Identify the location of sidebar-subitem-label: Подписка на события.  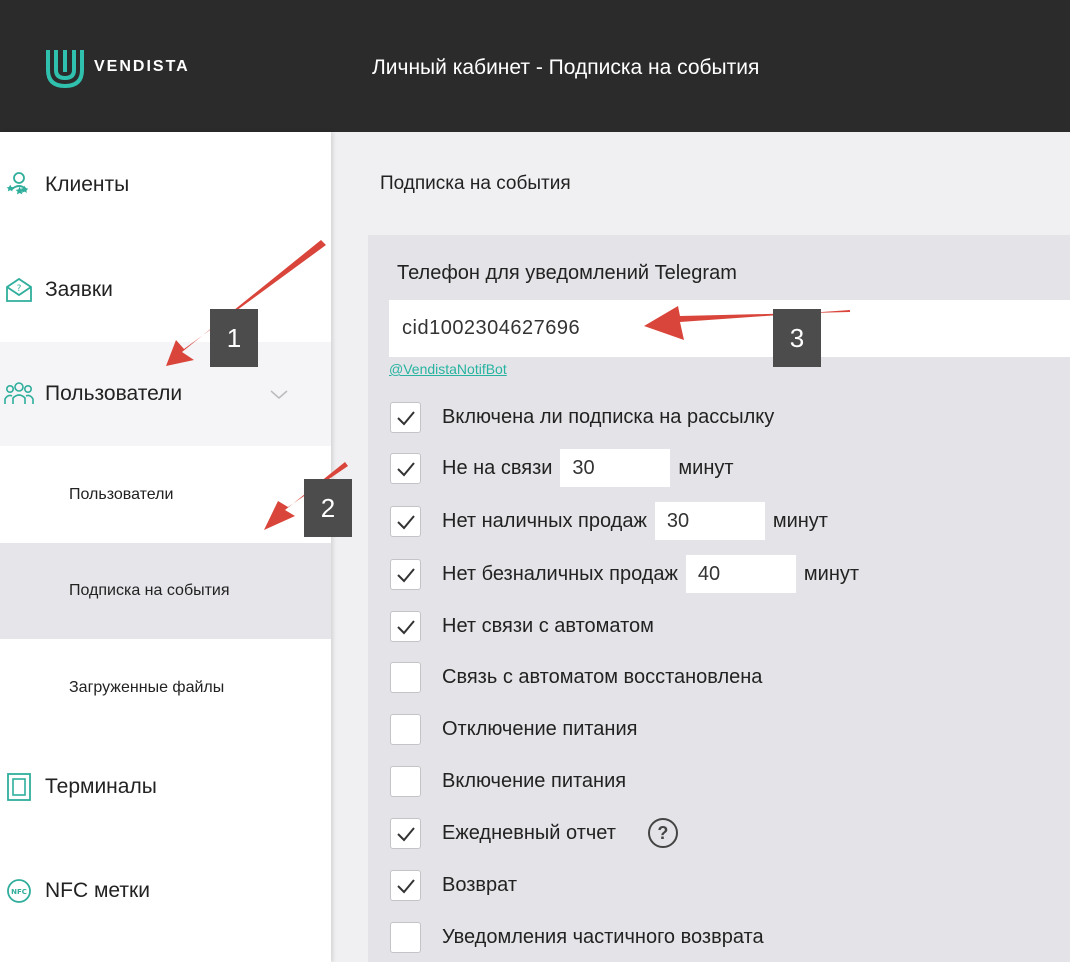
(149, 590).